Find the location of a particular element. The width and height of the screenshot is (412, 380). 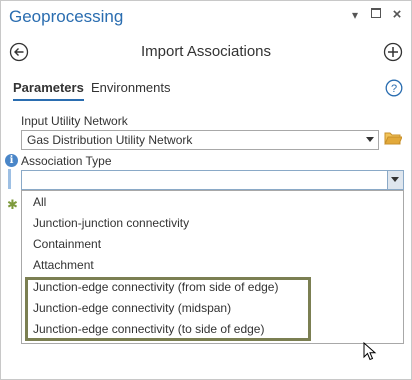

info-icon: i is located at coordinates (11, 160).